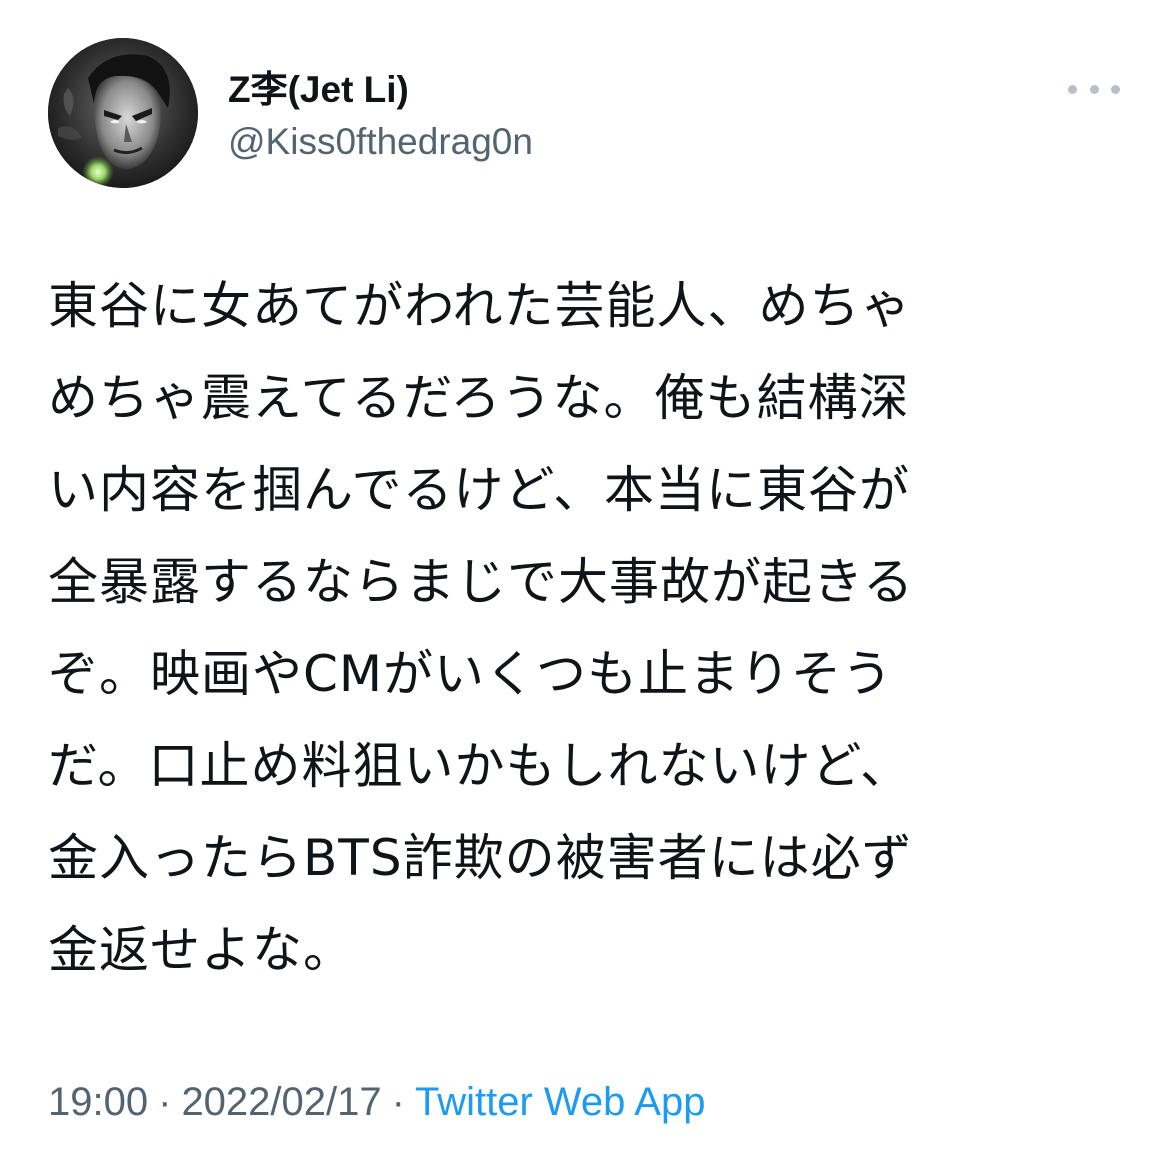 Image resolution: width=1170 pixels, height=1162 pixels. Describe the element at coordinates (471, 674) in the screenshot. I see `tweet-text-line: ぞ。映画やCMがいくつも止まりそう` at that location.